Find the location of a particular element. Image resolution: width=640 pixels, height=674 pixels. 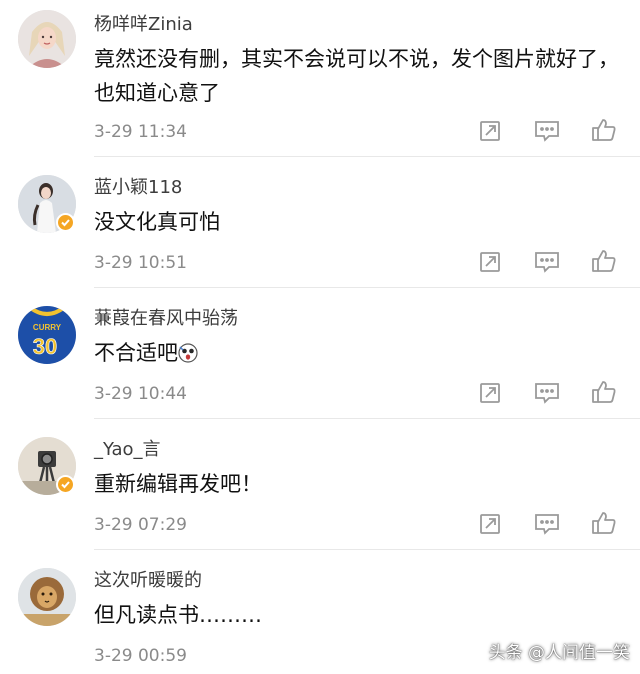

comment-text-body: 不合适吧 is located at coordinates (136, 353).